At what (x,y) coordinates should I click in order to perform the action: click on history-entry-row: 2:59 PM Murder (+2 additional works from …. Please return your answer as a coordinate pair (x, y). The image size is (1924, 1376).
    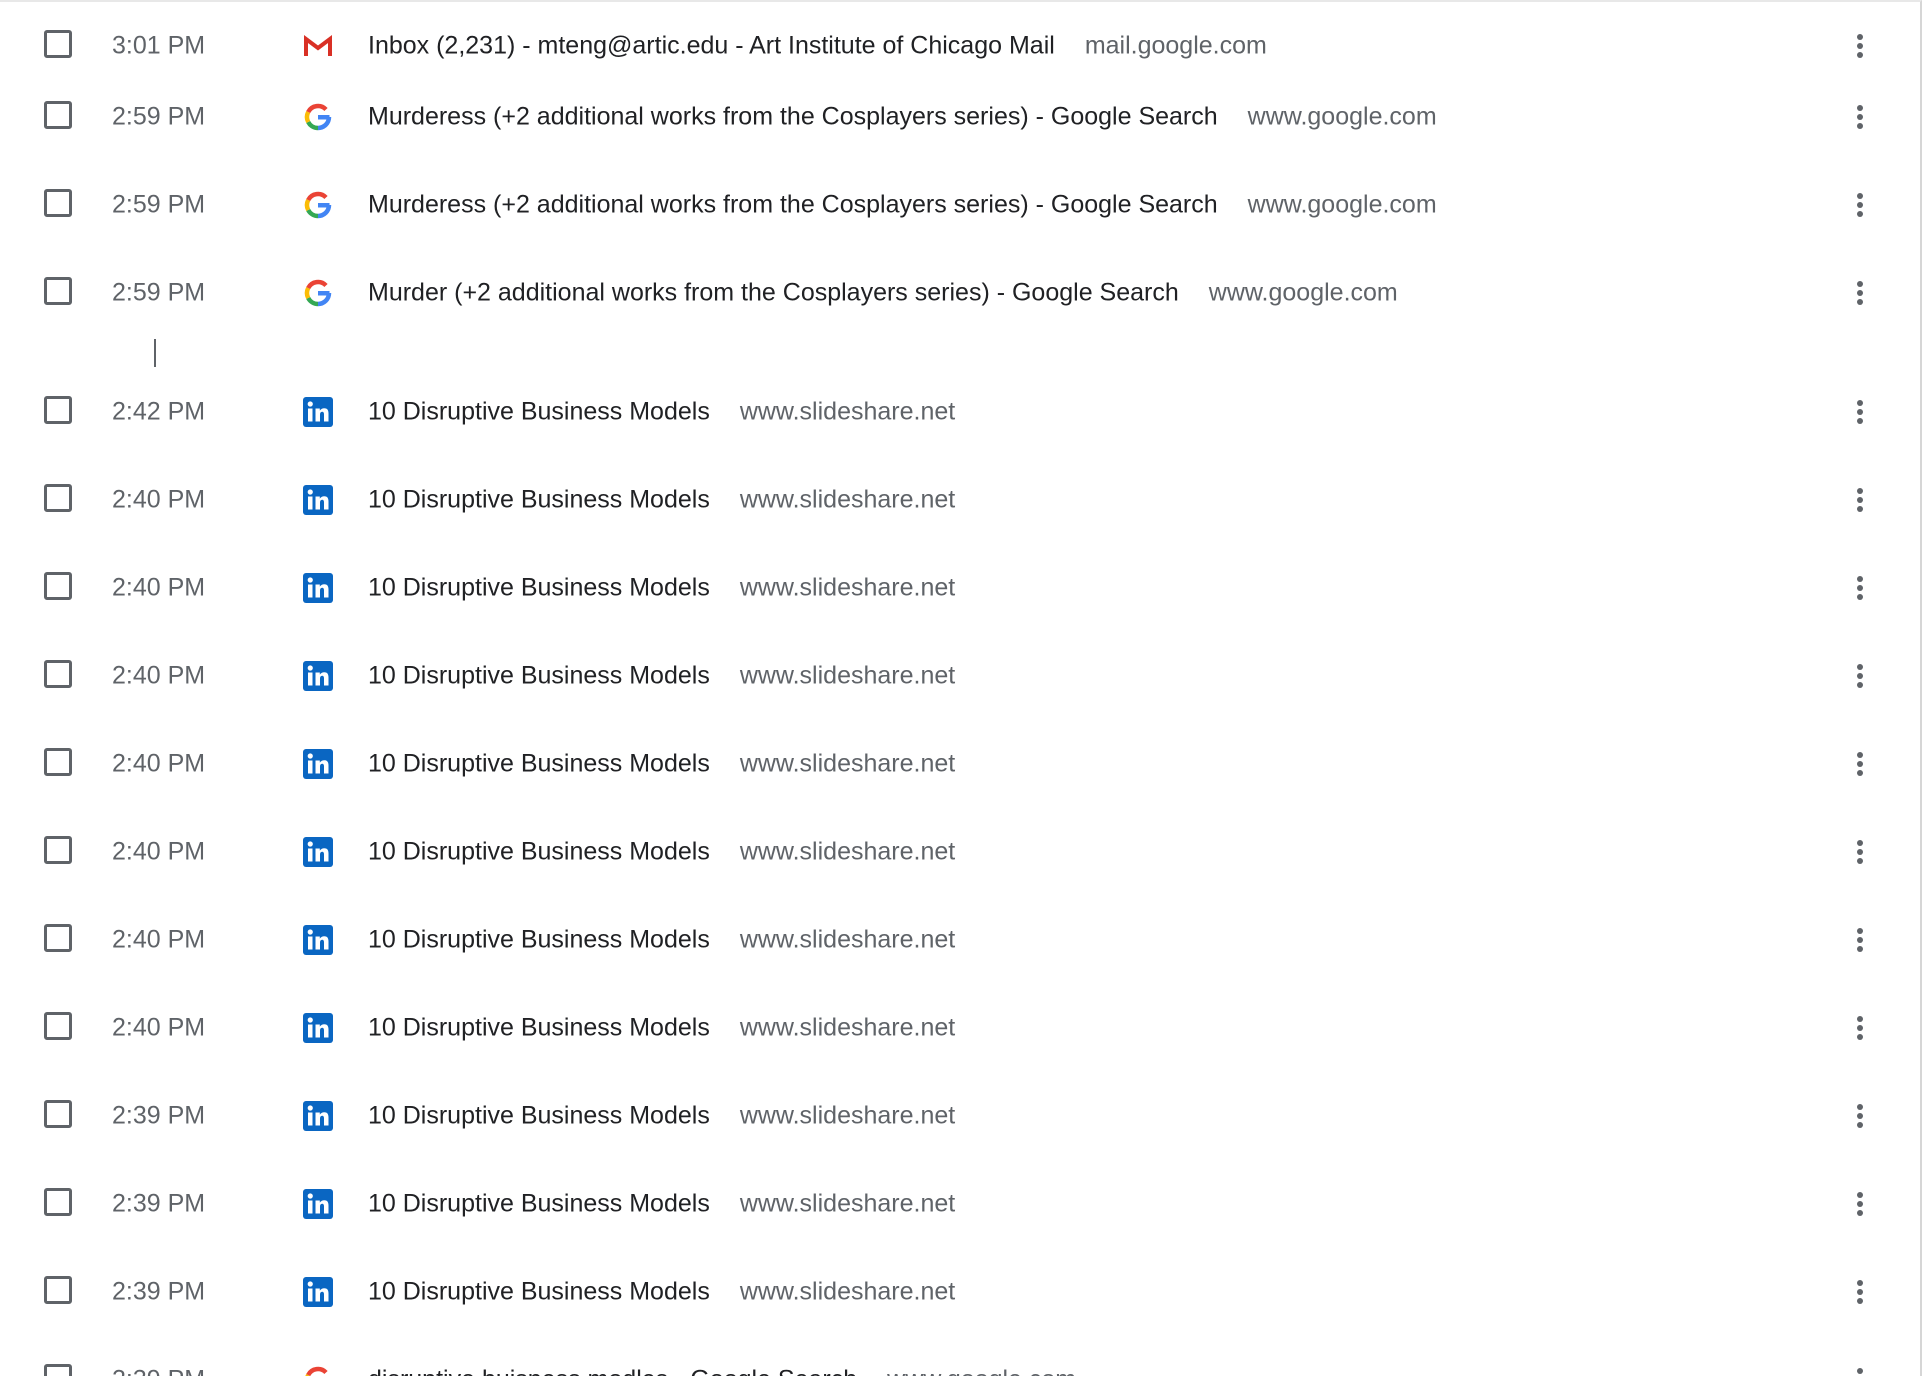
    Looking at the image, I should click on (961, 293).